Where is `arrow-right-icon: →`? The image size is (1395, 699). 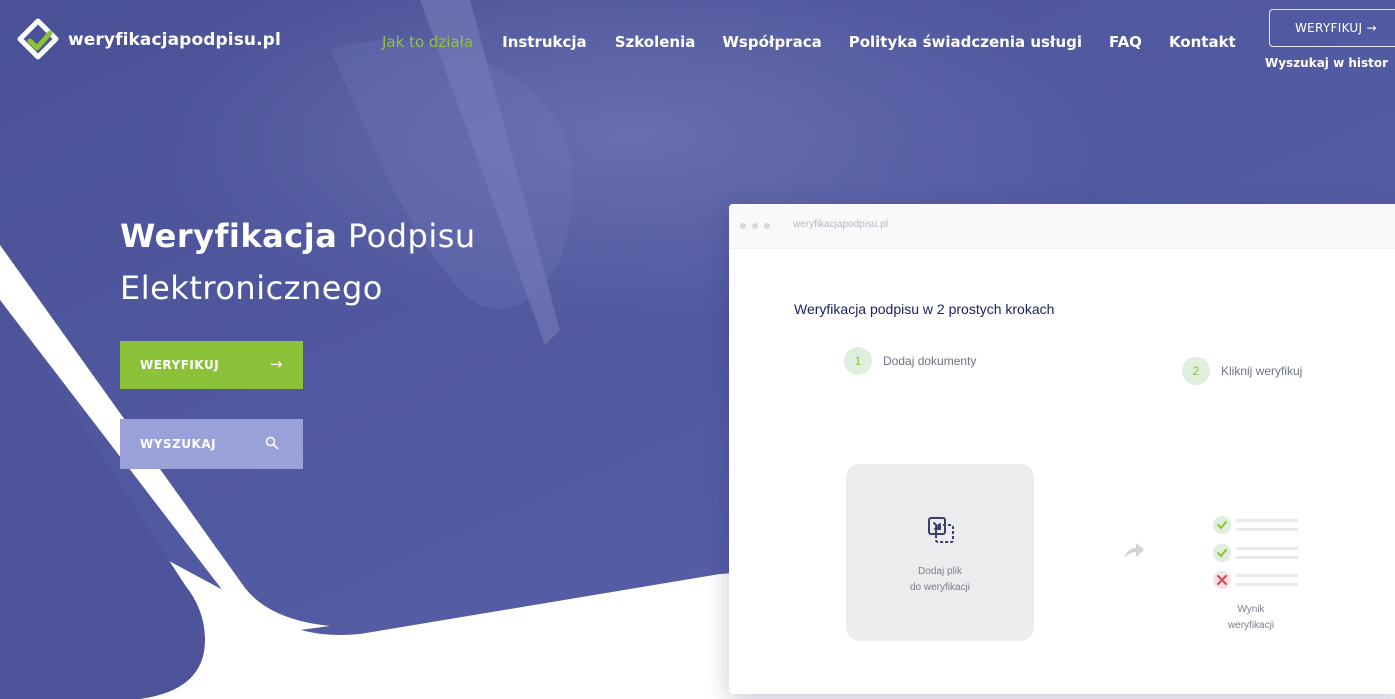
arrow-right-icon: → is located at coordinates (276, 364).